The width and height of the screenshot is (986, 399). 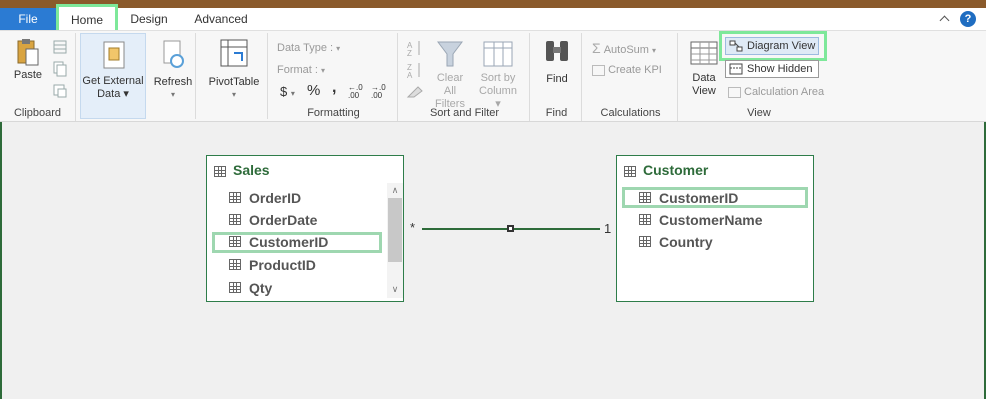 I want to click on get-external-data-label-1: Get External, so click(x=113, y=81).